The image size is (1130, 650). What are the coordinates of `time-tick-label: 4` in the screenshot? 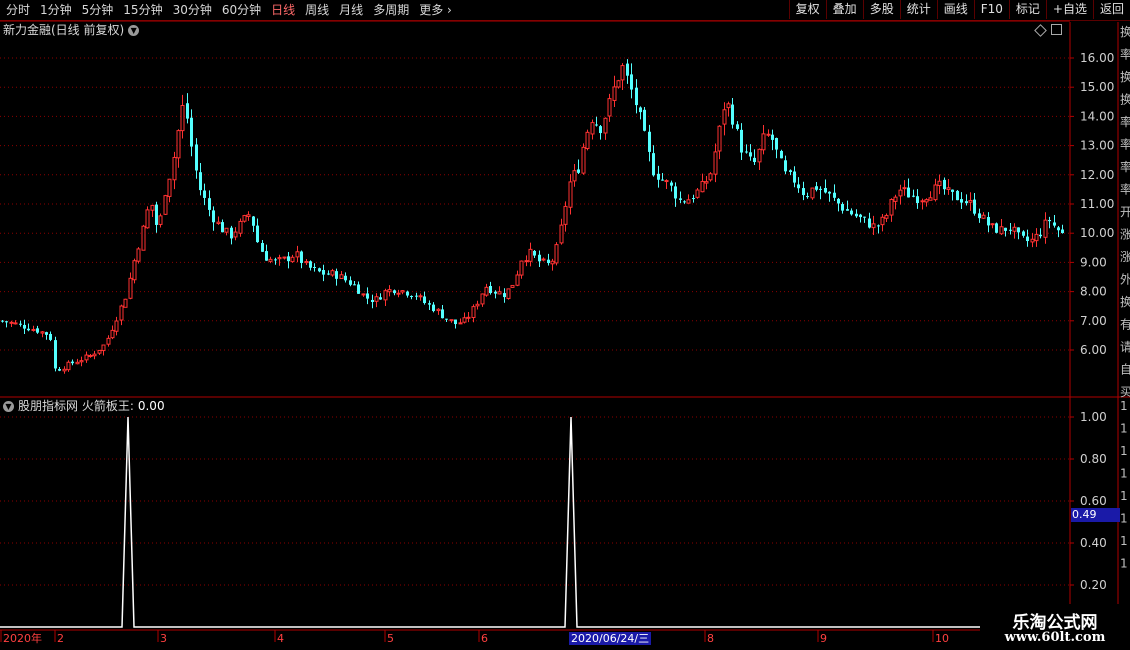 It's located at (280, 638).